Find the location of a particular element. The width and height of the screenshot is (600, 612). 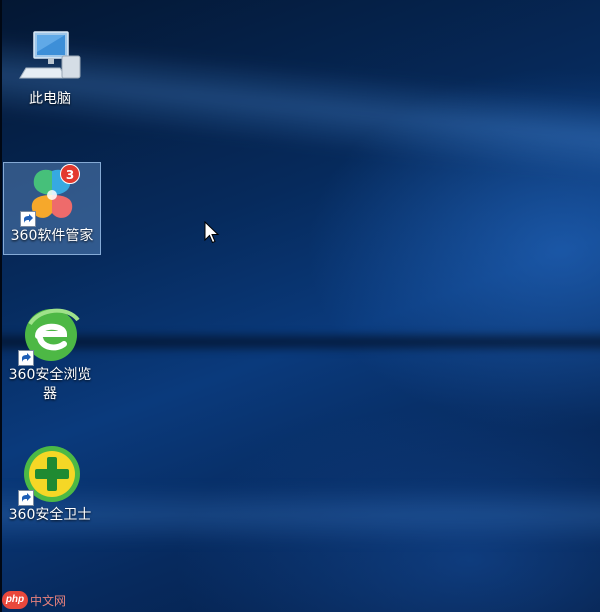

watermark-logo: php is located at coordinates (15, 600).